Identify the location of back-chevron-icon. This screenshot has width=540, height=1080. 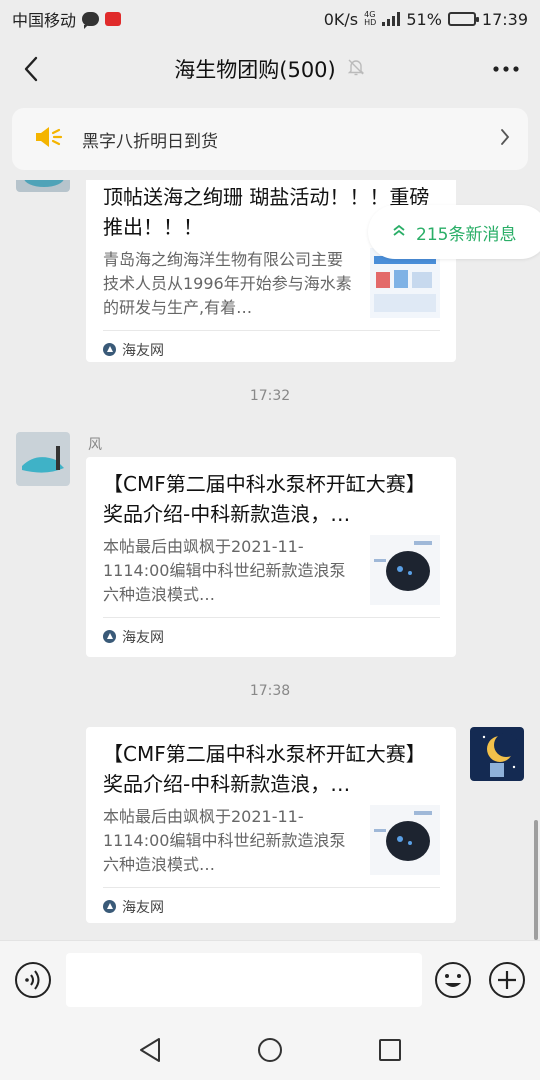
(31, 69).